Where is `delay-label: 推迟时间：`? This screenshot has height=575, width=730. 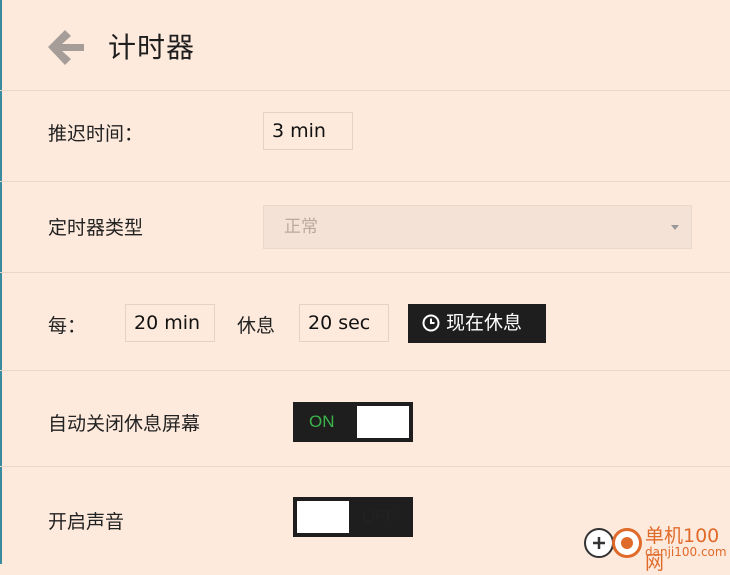 delay-label: 推迟时间： is located at coordinates (96, 134).